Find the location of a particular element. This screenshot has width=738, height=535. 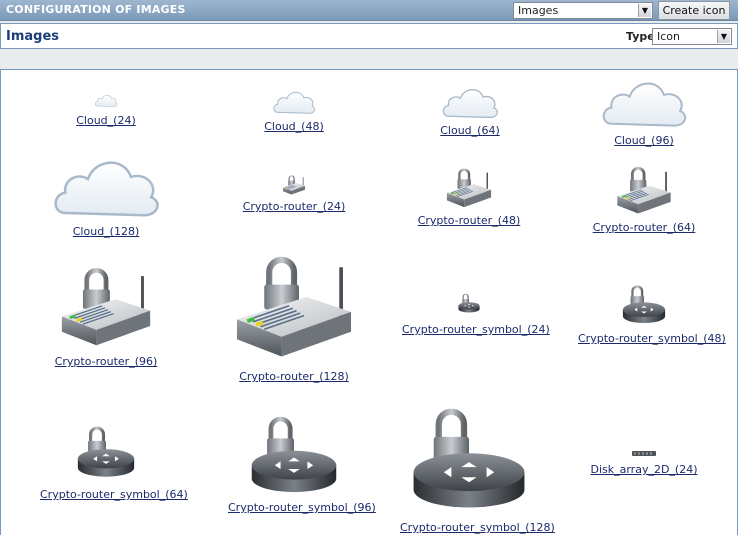

image-link: Crypto-router_symbol_(24) is located at coordinates (476, 329).